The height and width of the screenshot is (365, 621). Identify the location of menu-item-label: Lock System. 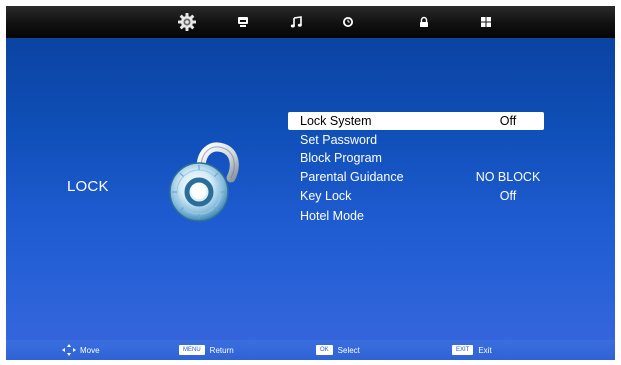
(336, 121).